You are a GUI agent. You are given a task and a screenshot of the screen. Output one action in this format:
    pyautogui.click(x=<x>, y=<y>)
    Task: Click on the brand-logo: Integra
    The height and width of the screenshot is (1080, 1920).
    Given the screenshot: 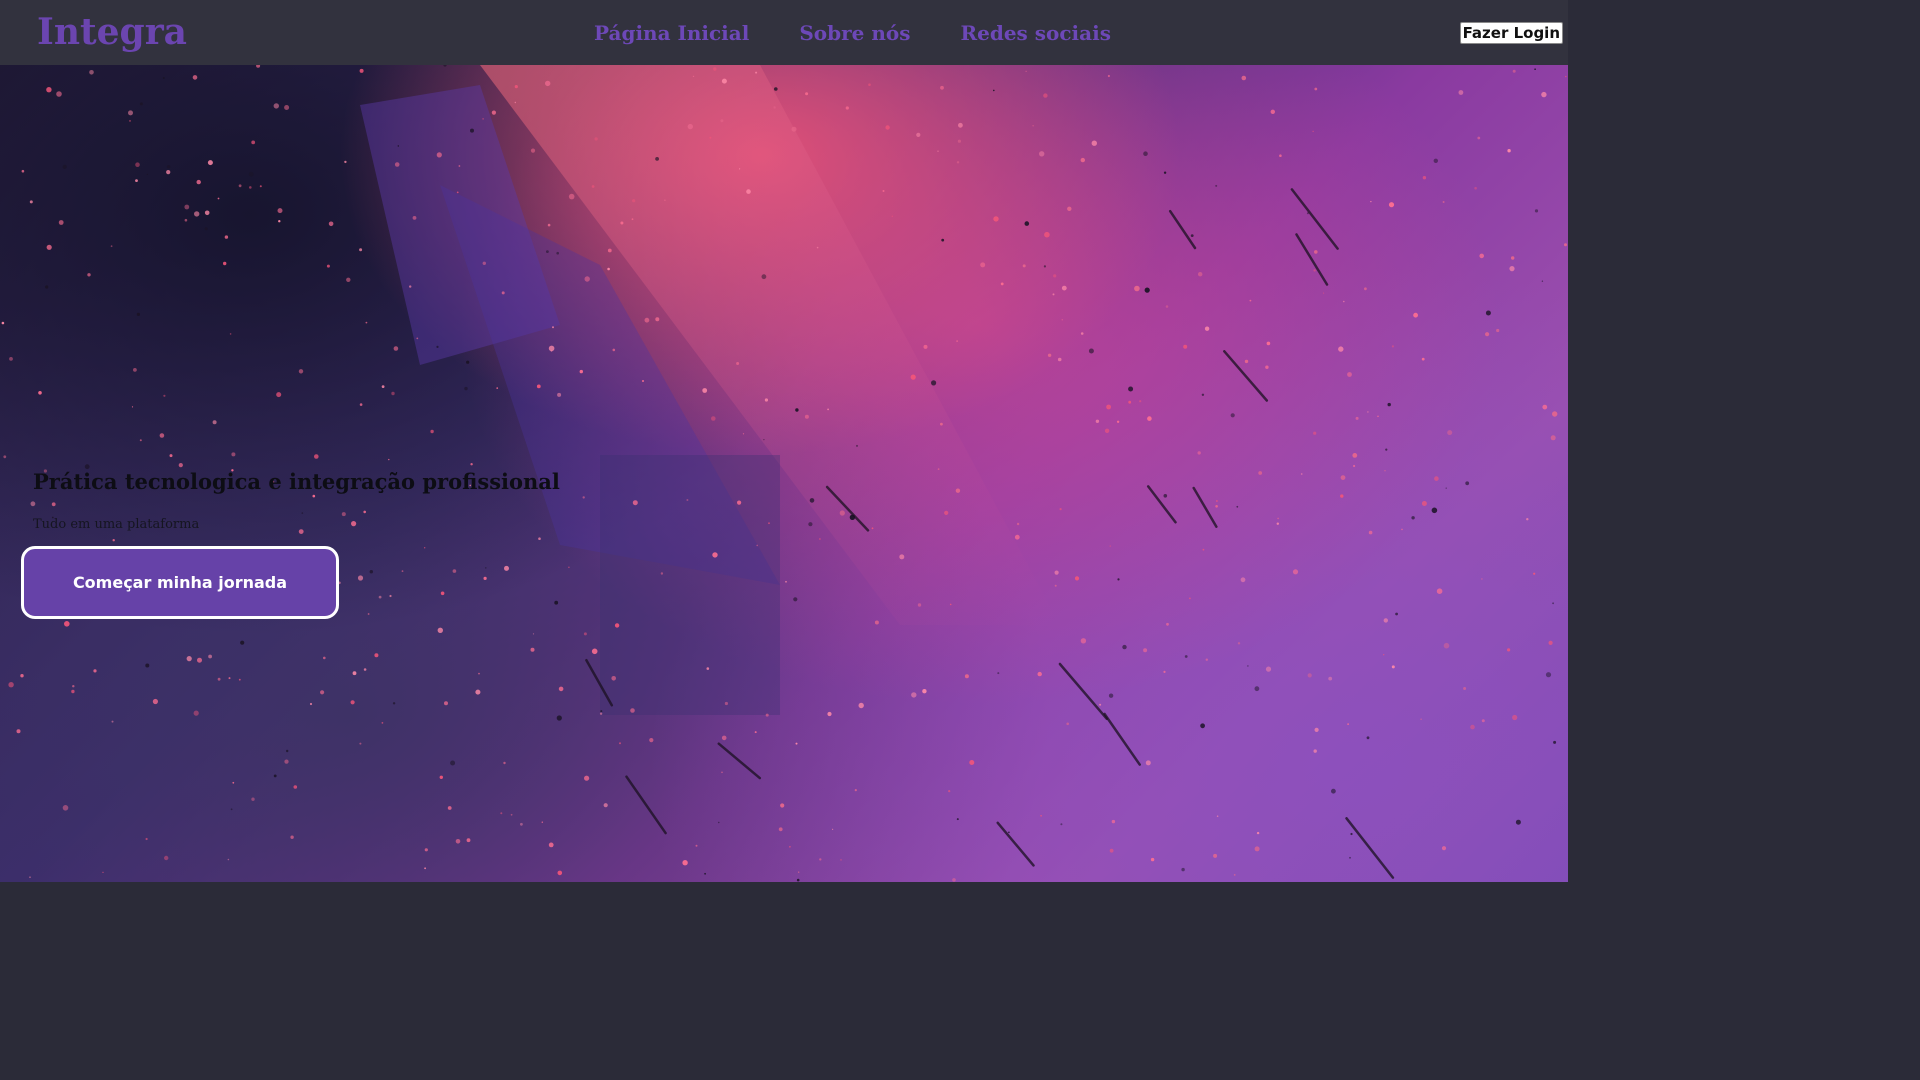 What is the action you would take?
    pyautogui.click(x=112, y=32)
    